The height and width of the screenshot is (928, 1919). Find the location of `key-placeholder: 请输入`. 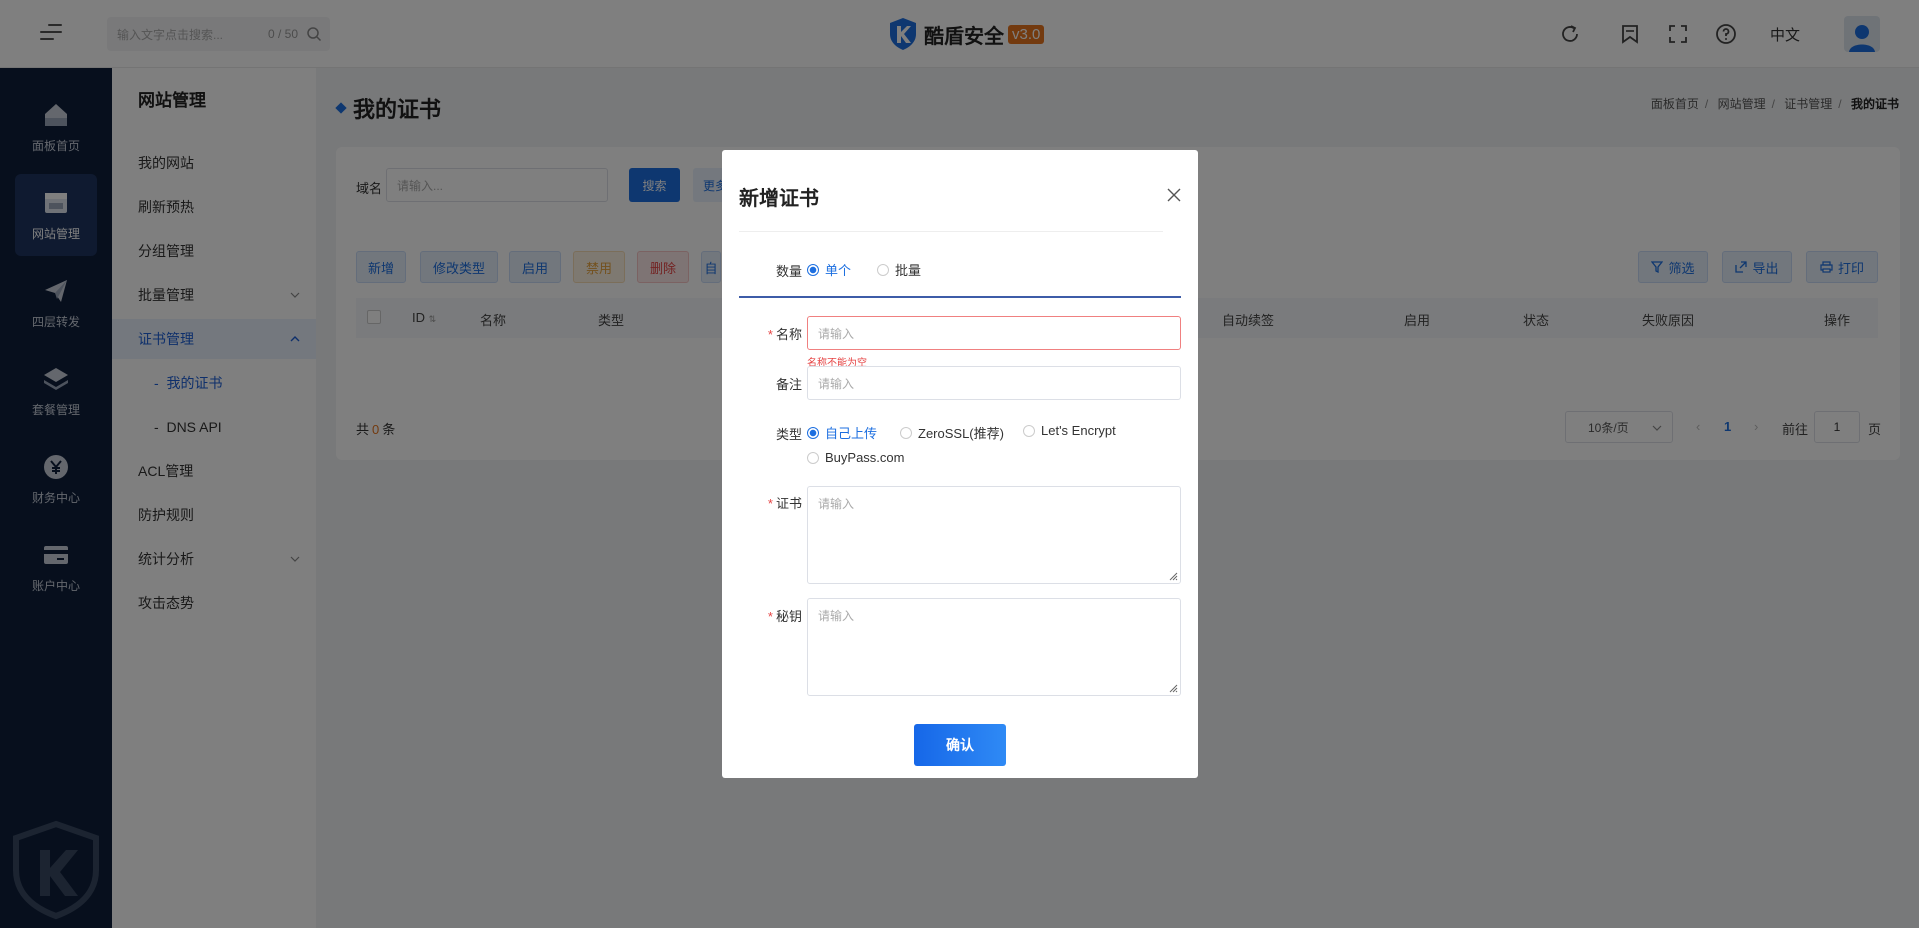

key-placeholder: 请输入 is located at coordinates (836, 616).